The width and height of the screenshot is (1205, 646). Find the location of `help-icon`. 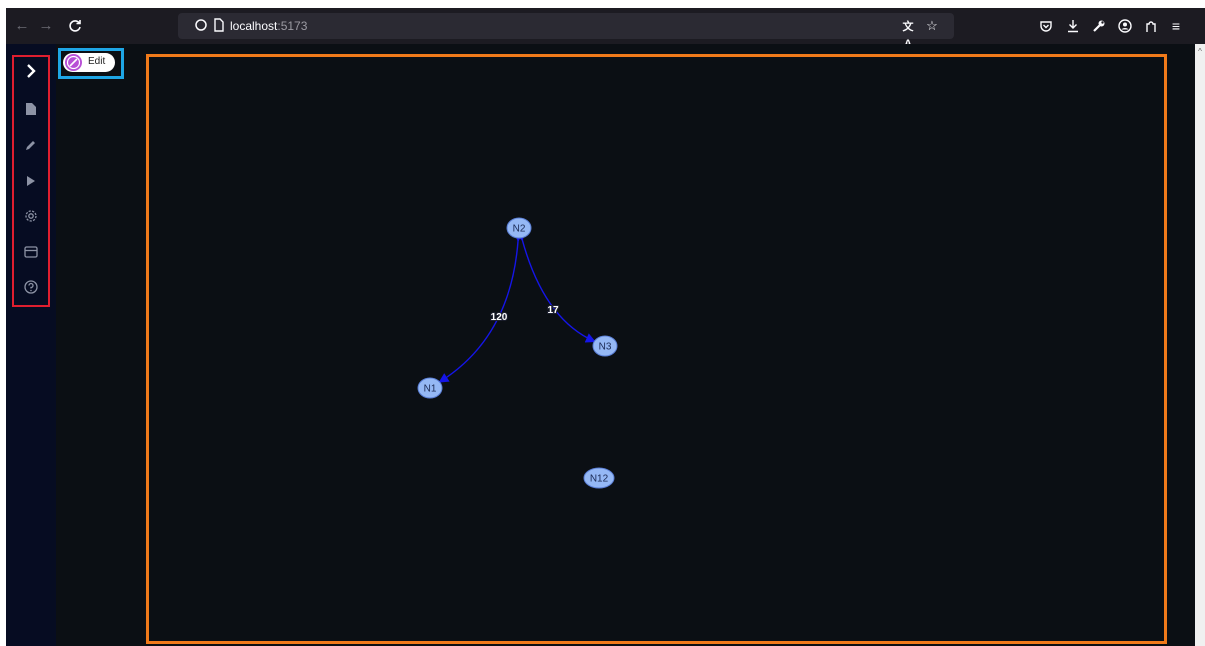

help-icon is located at coordinates (31, 287).